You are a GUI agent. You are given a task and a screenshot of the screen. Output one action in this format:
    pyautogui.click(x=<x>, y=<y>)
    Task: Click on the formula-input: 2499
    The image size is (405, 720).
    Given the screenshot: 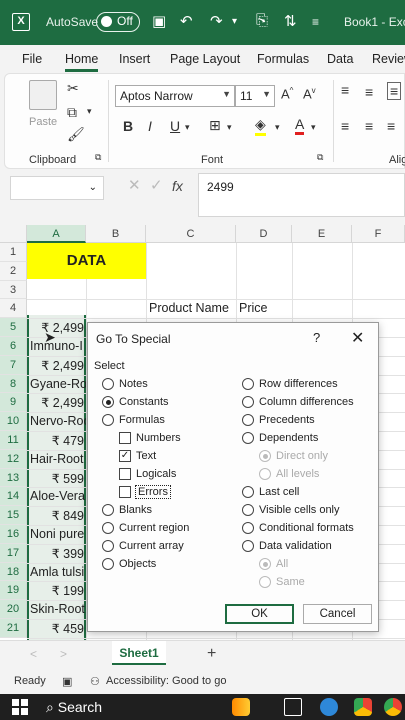 What is the action you would take?
    pyautogui.click(x=301, y=195)
    